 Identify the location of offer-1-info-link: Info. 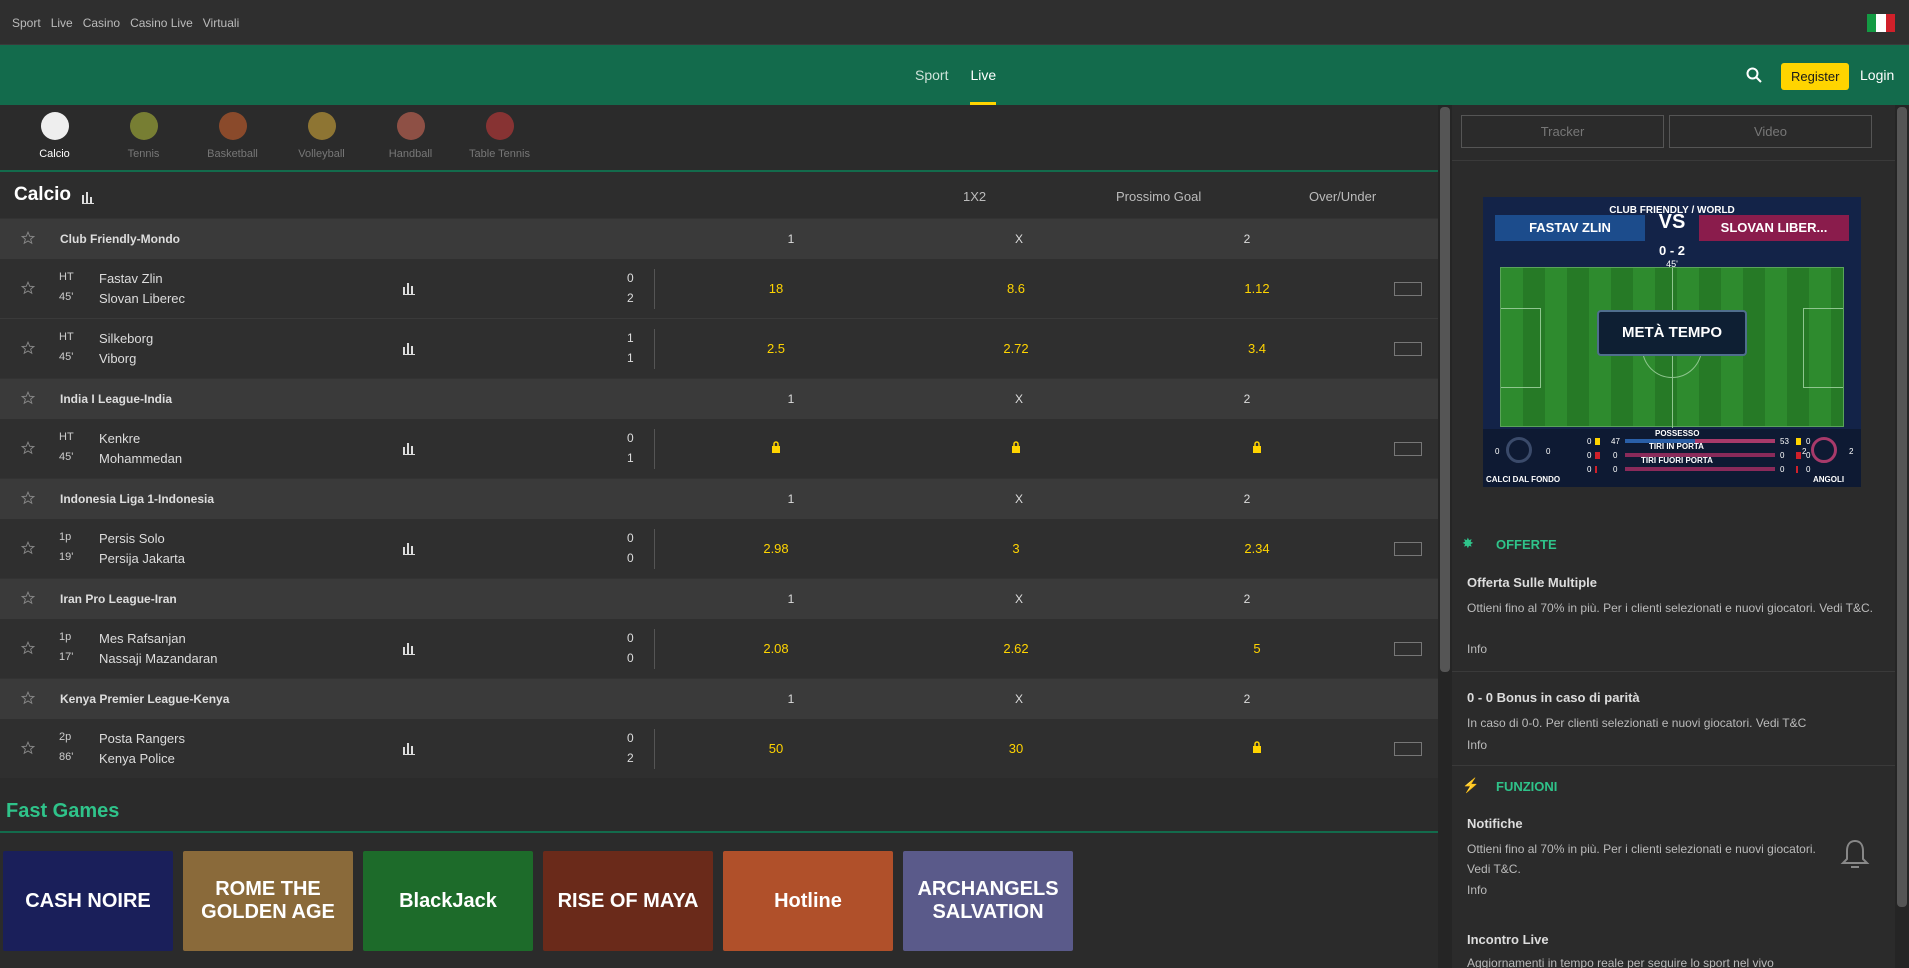
(1477, 649).